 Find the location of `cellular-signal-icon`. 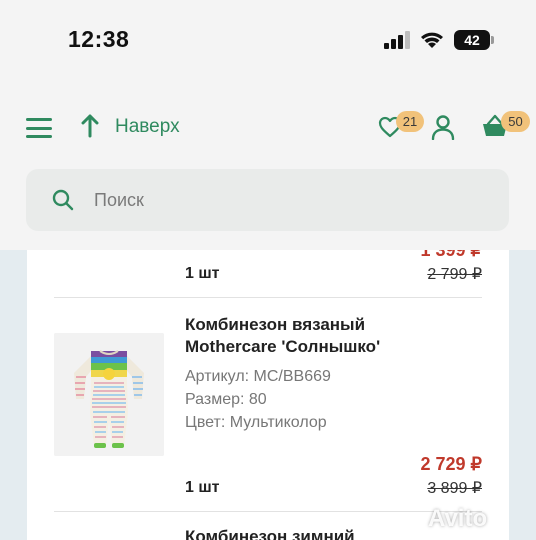

cellular-signal-icon is located at coordinates (397, 40).